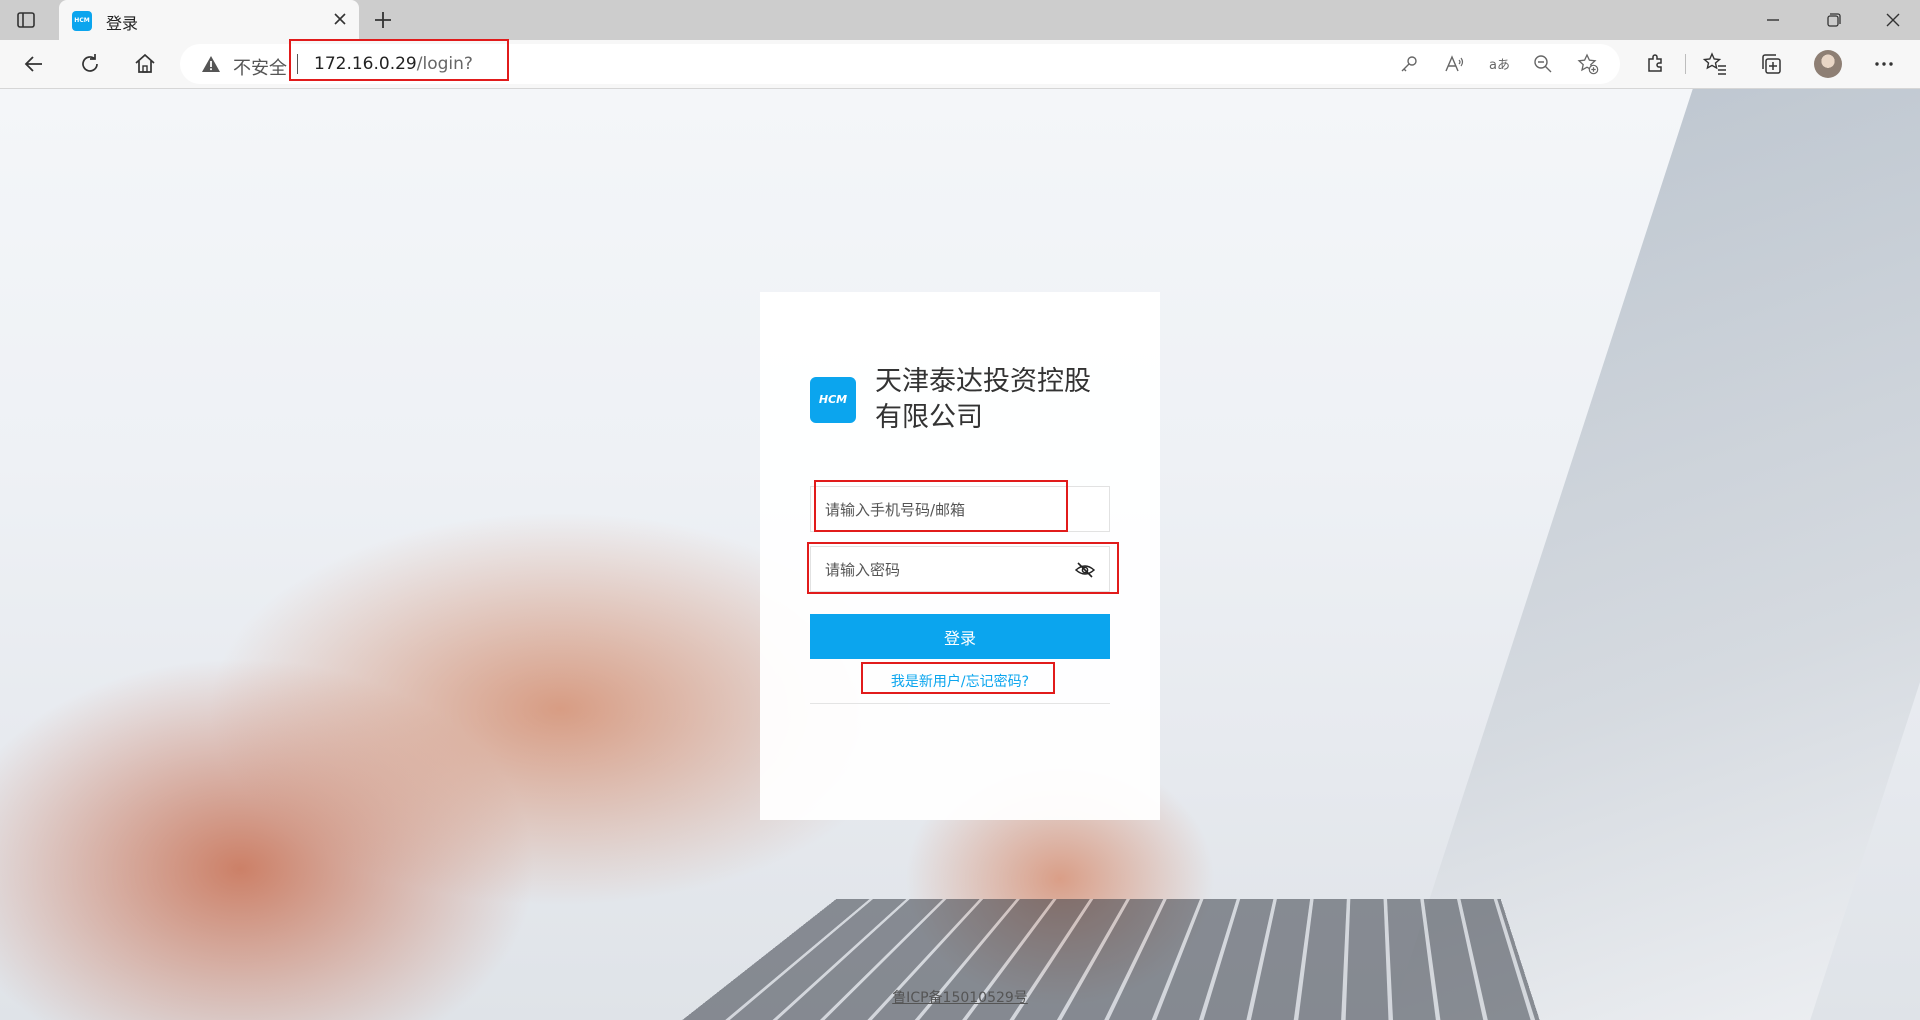  I want to click on close-tab-icon, so click(340, 19).